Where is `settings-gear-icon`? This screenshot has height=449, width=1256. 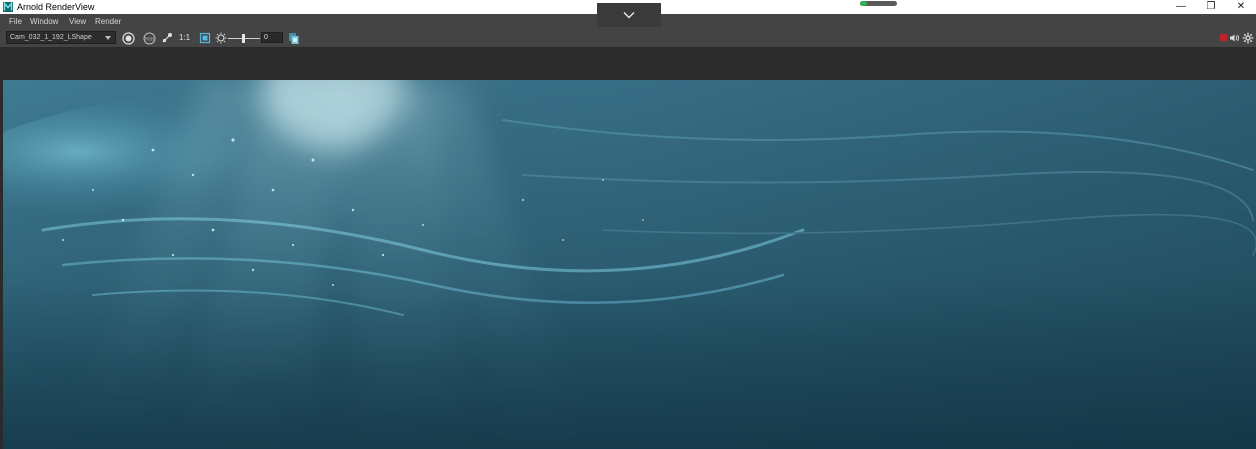
settings-gear-icon is located at coordinates (1248, 38).